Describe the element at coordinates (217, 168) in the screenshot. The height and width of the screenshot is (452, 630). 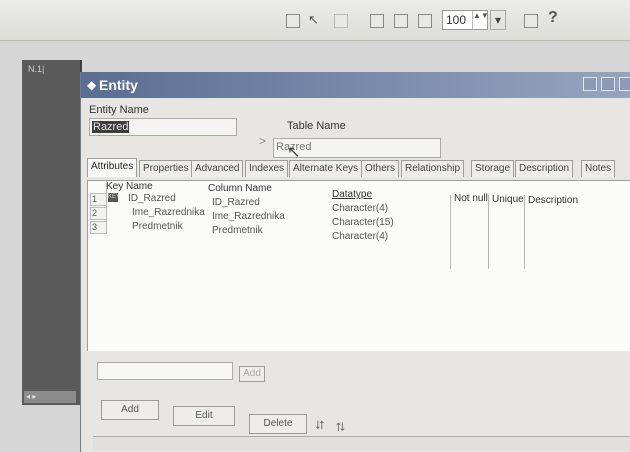
I see `tab-advanced: Advanced` at that location.